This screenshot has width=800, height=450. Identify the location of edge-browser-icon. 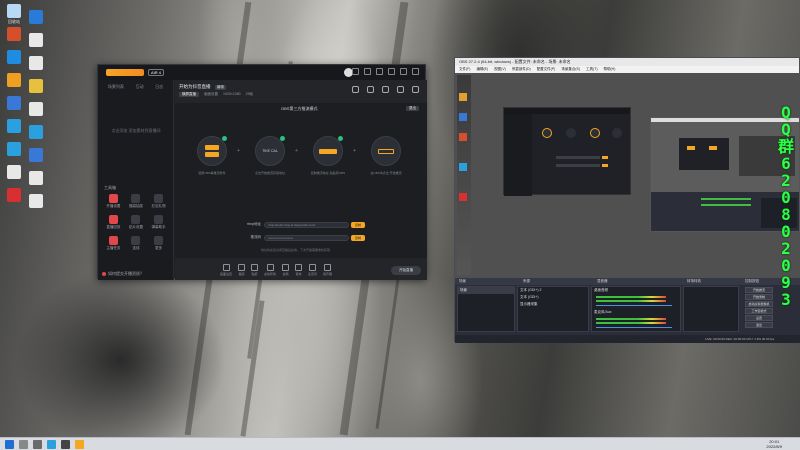
(51, 444).